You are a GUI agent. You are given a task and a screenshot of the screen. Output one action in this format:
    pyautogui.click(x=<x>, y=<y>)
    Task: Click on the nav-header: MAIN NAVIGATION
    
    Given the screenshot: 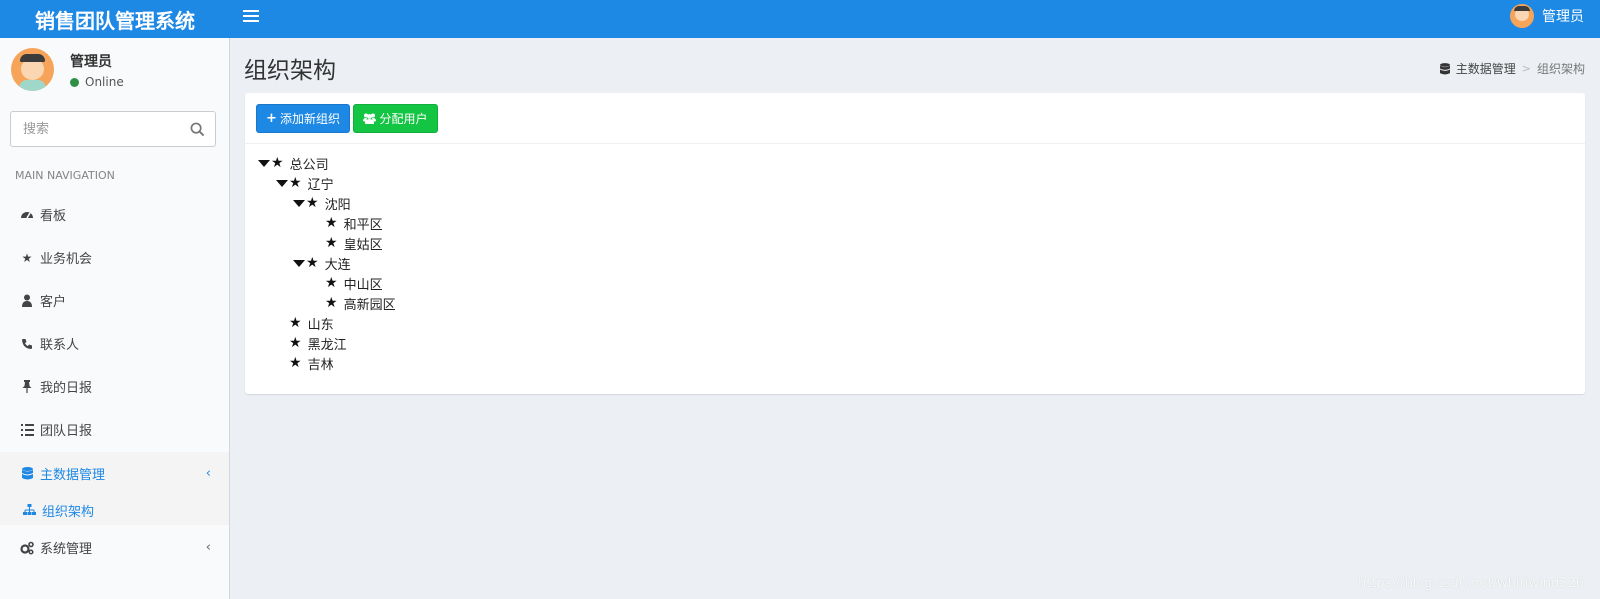 What is the action you would take?
    pyautogui.click(x=65, y=175)
    